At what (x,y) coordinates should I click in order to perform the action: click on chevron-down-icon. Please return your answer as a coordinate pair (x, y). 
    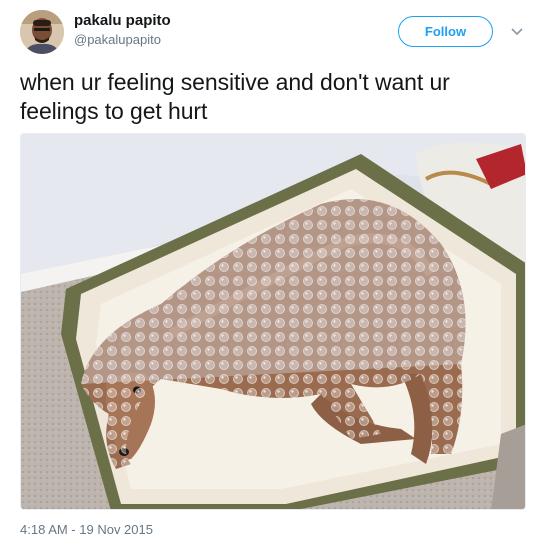
    Looking at the image, I should click on (517, 32).